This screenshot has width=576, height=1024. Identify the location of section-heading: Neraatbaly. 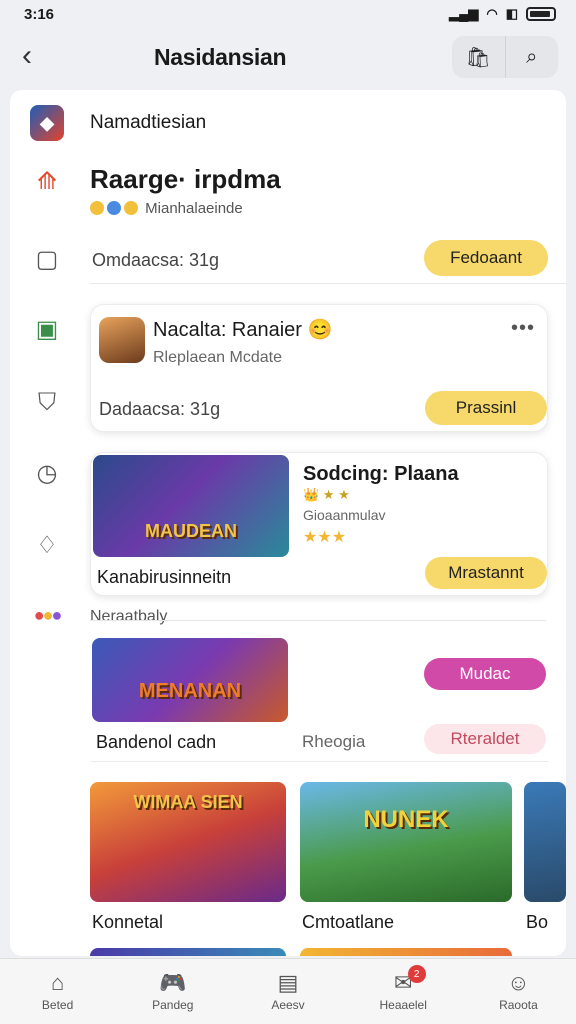
(129, 616).